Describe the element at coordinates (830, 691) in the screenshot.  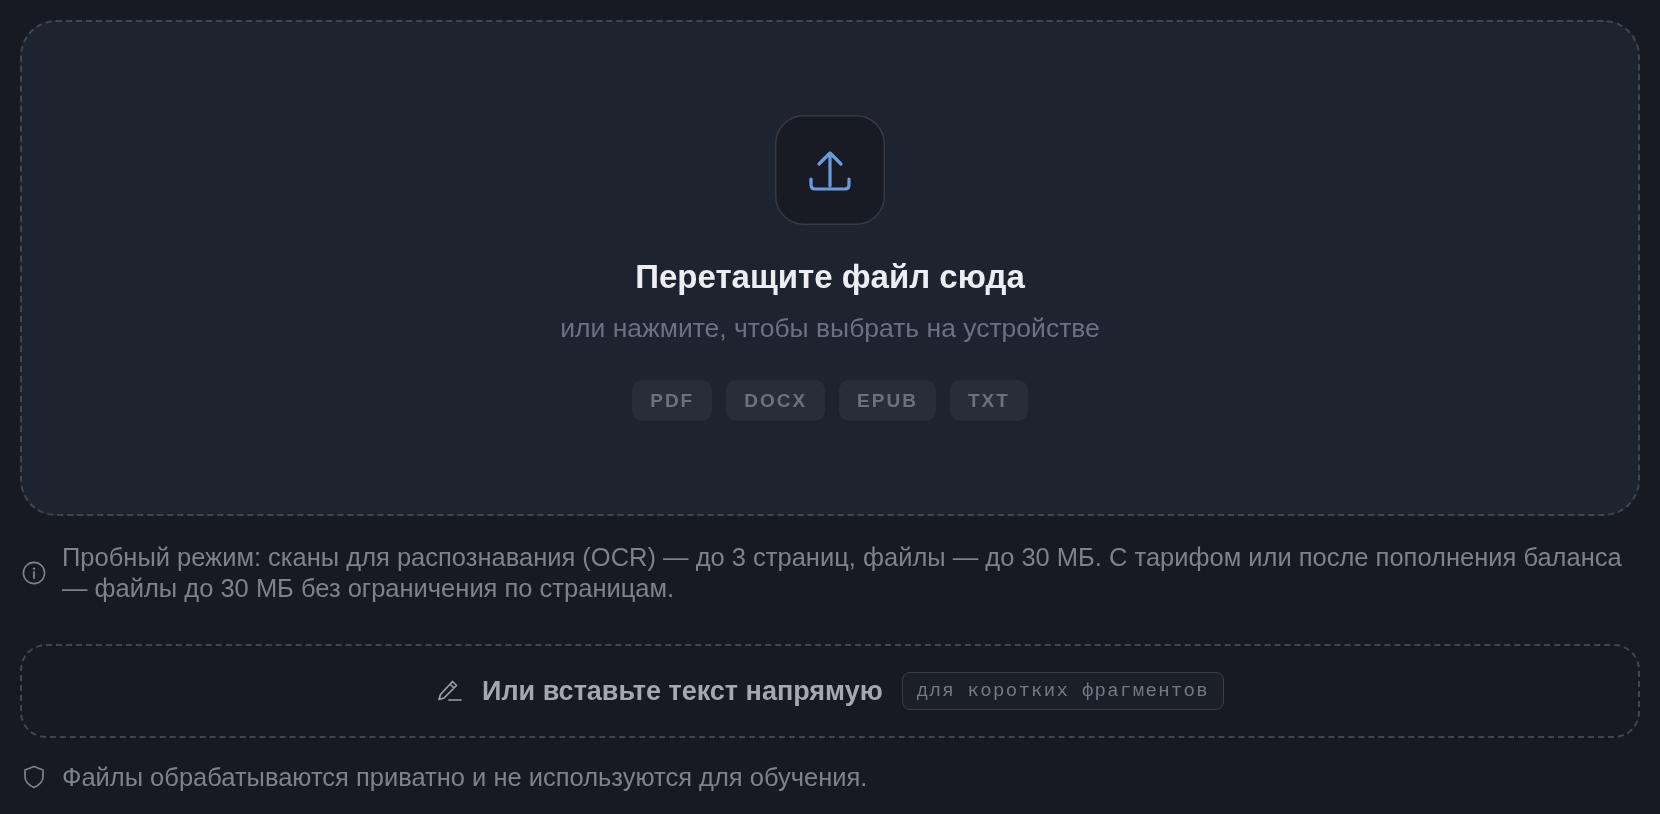
I see `paste-text-button: Или вставьте текст напрямую для коротких фрагментов` at that location.